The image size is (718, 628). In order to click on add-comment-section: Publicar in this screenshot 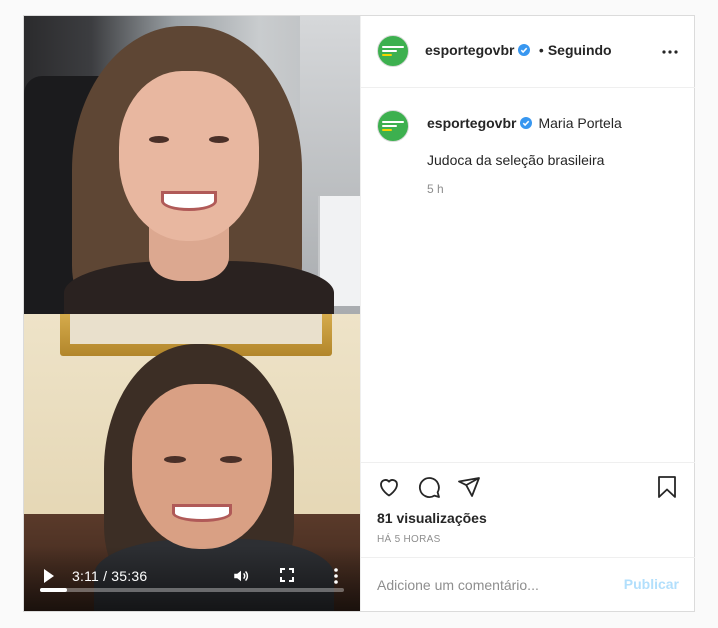, I will do `click(528, 584)`.